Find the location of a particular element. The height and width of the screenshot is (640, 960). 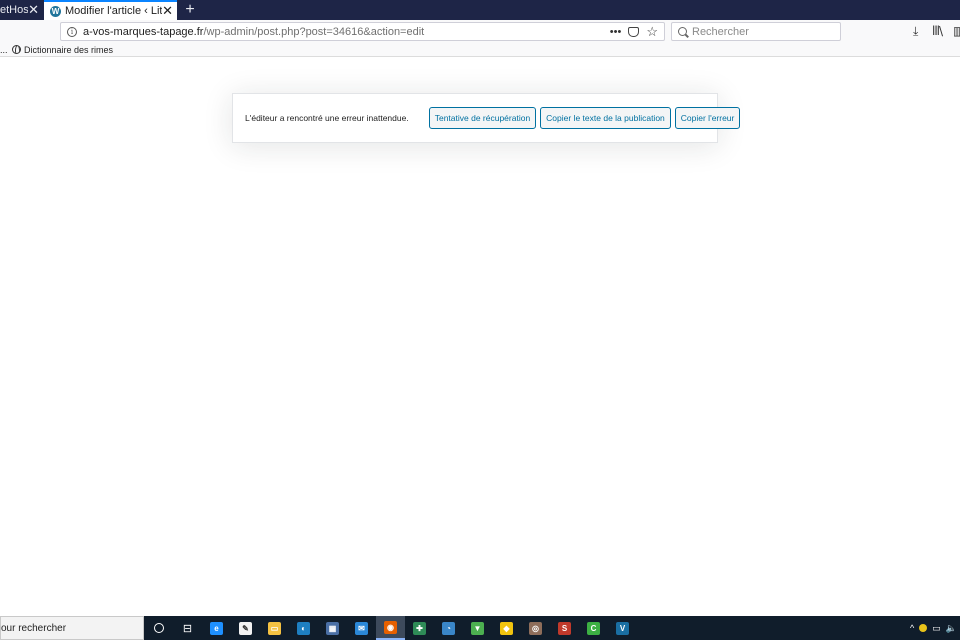

page-actions: ••• ☆ is located at coordinates (637, 31).